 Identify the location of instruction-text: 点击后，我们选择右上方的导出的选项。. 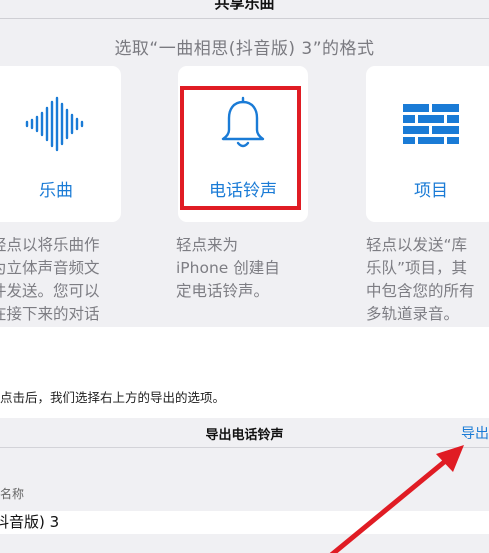
(113, 397).